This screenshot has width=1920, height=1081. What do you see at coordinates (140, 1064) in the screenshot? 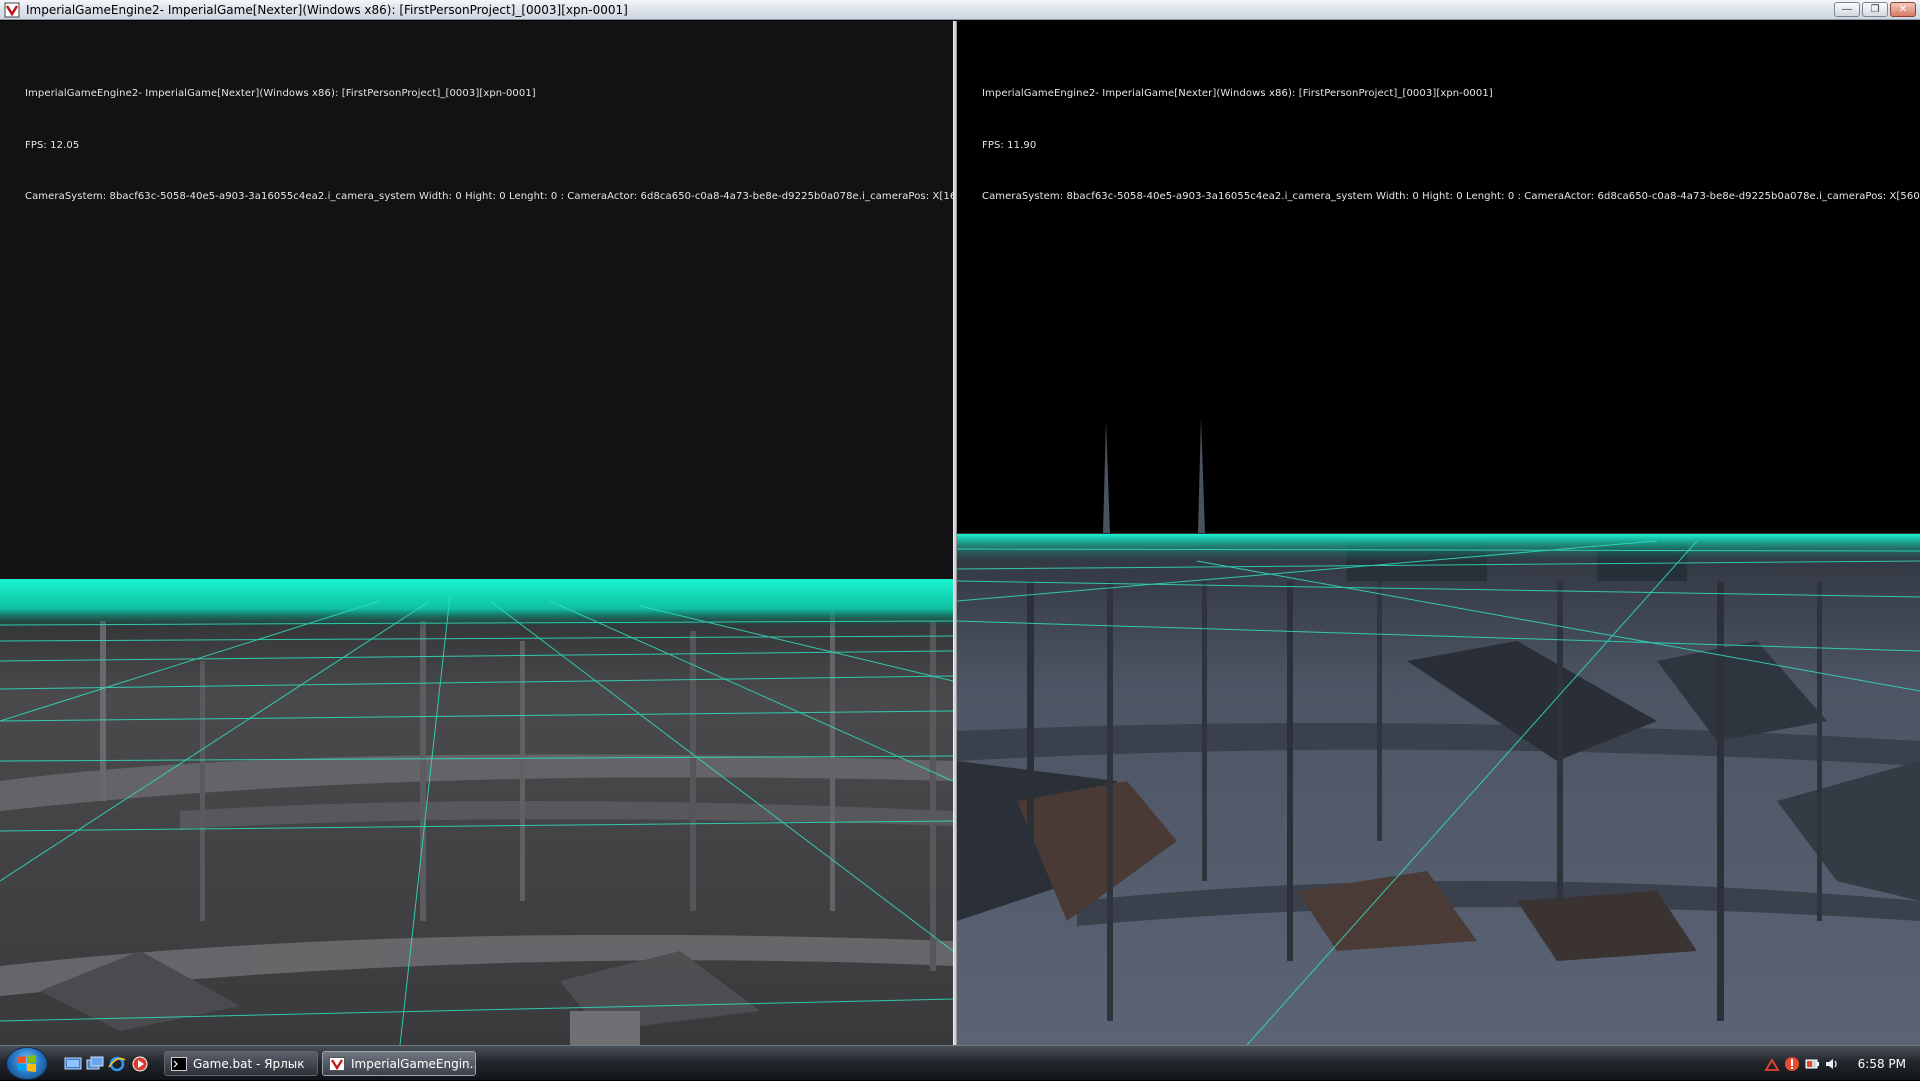
I see `media-player-icon` at bounding box center [140, 1064].